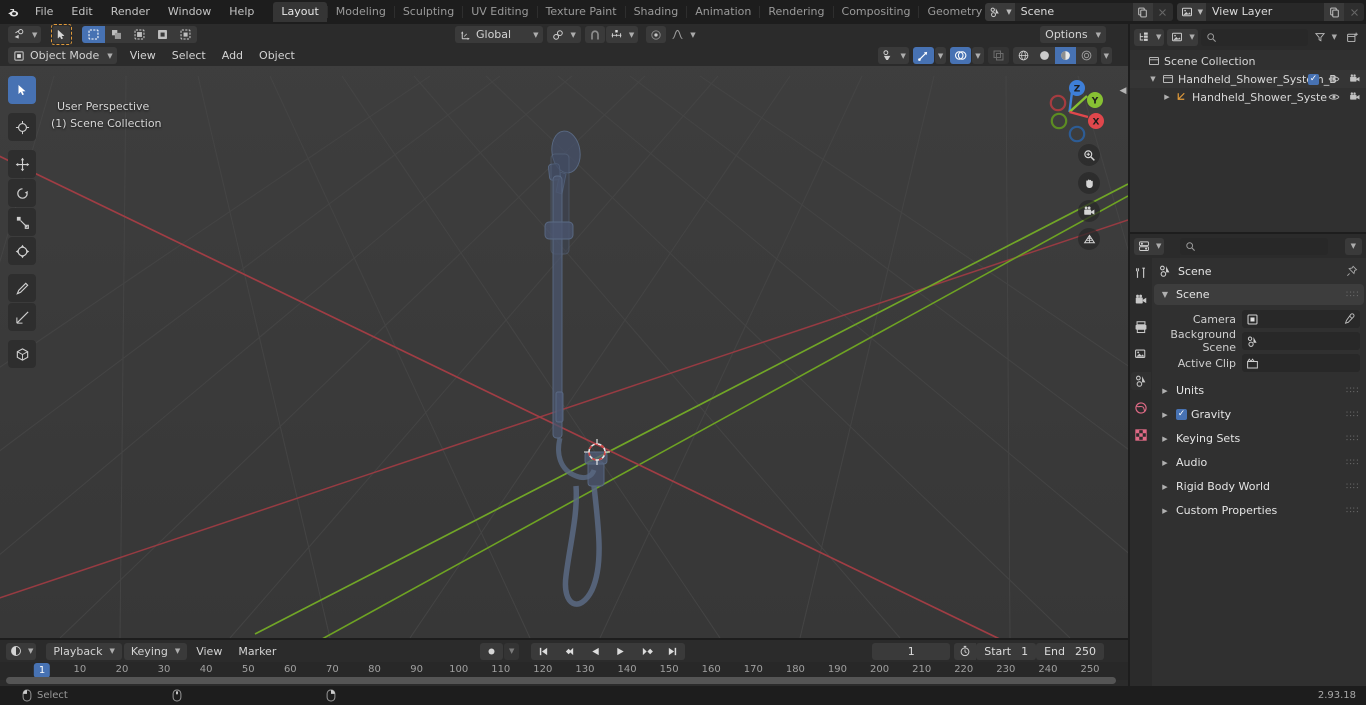  What do you see at coordinates (1089, 239) in the screenshot?
I see `toggle-ortho-icon` at bounding box center [1089, 239].